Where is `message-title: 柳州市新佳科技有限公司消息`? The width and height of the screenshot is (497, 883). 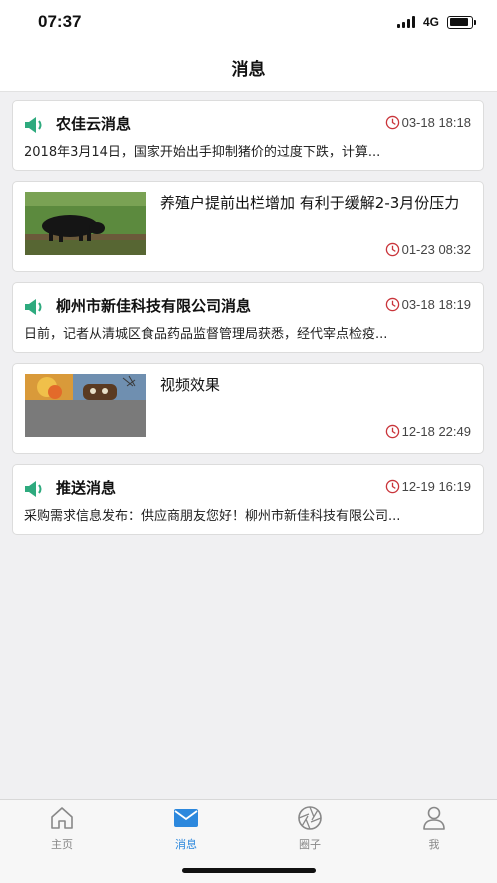 message-title: 柳州市新佳科技有限公司消息 is located at coordinates (154, 306).